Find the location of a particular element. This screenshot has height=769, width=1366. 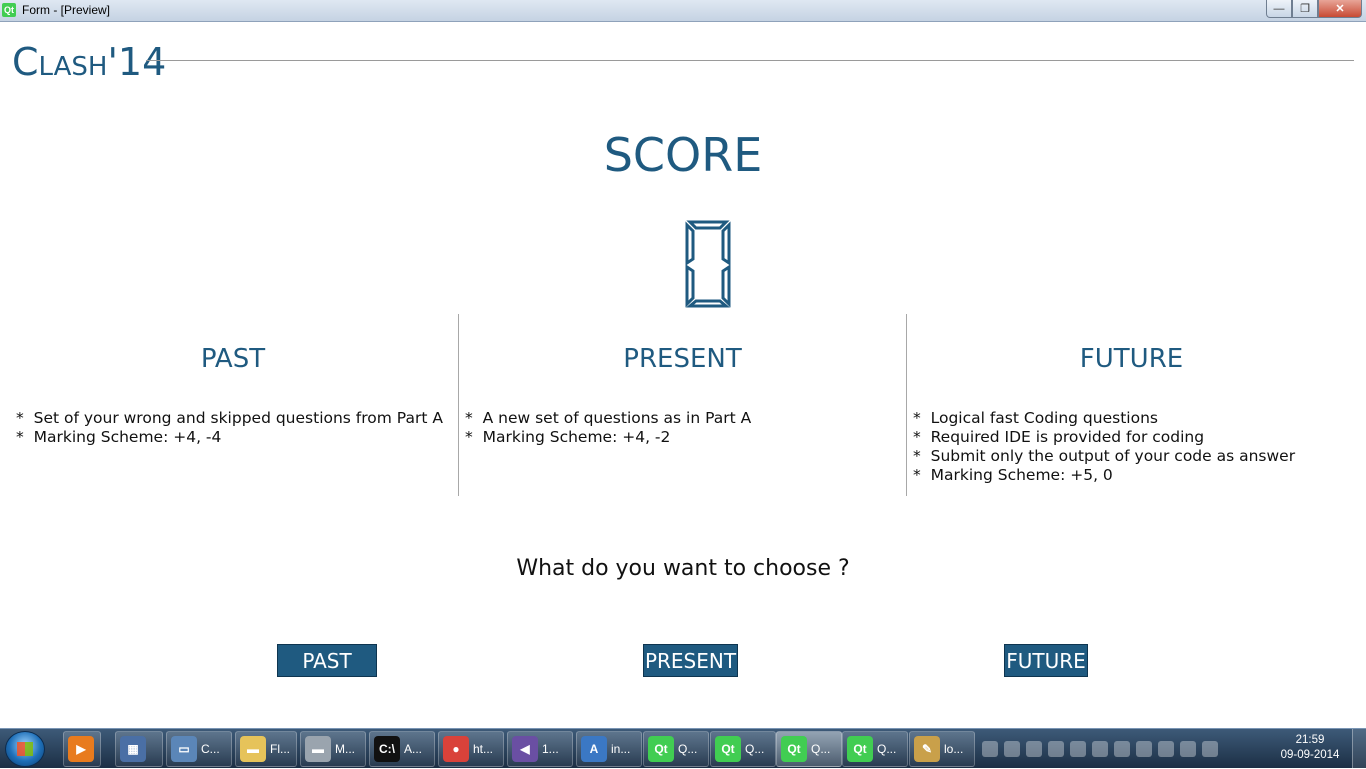

show-desktop-button is located at coordinates (1359, 749).